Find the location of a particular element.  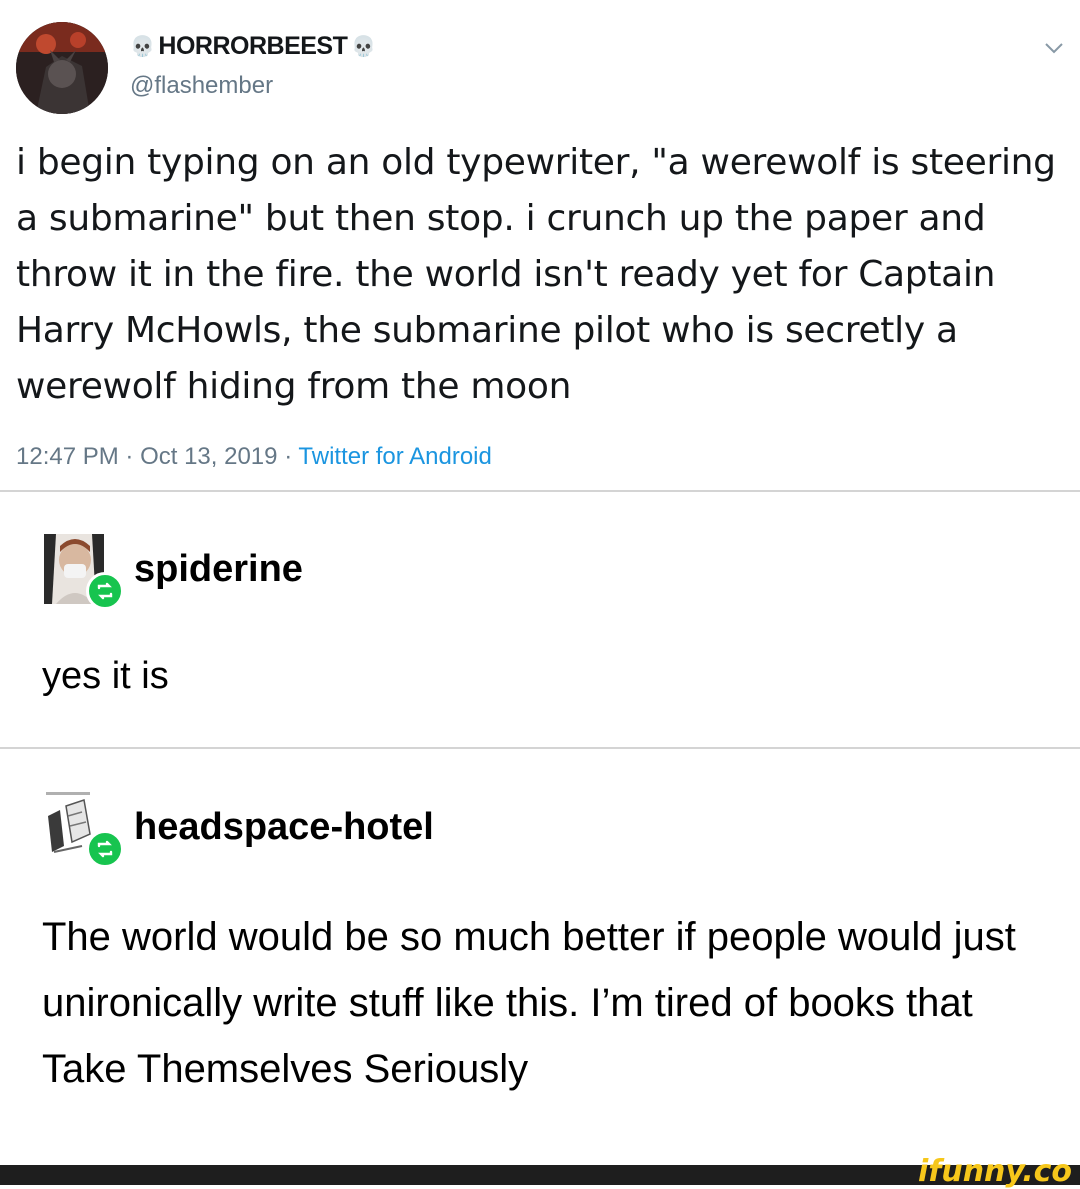

tweet-source-link: Twitter for Android is located at coordinates (394, 456).